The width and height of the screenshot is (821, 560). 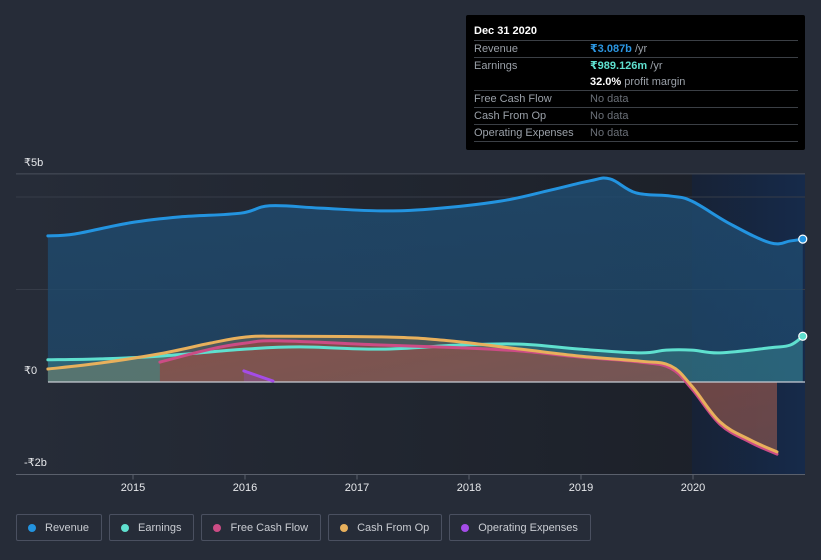 I want to click on tooltip-row-margin: 32.0% profit margin, so click(x=636, y=82).